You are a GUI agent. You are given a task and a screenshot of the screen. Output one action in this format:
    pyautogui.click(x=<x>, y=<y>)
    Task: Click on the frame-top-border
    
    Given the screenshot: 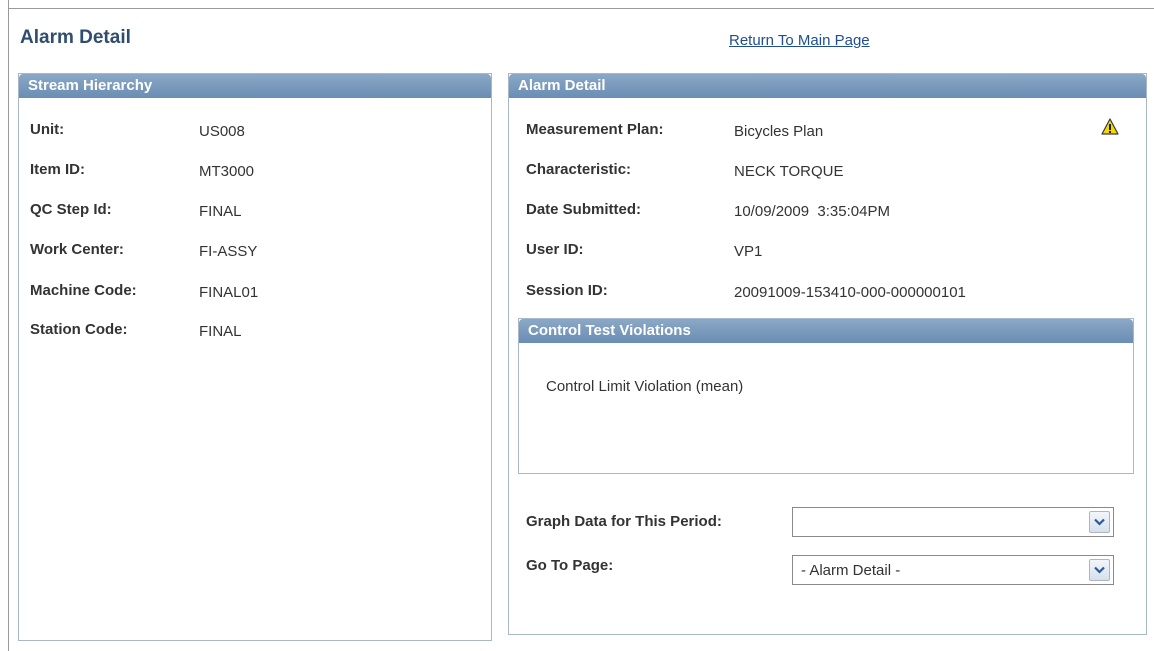 What is the action you would take?
    pyautogui.click(x=581, y=8)
    